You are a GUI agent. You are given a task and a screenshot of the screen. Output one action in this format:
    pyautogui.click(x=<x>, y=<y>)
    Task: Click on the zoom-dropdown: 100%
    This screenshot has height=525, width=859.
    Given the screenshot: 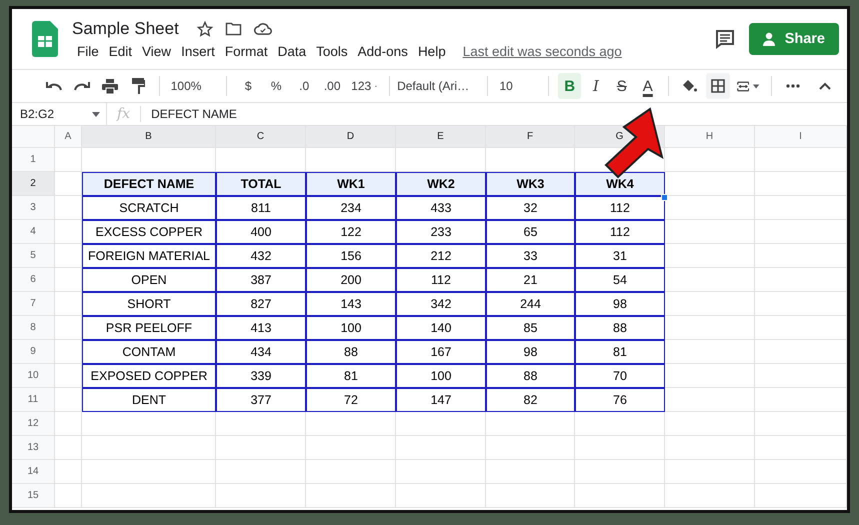 What is the action you would take?
    pyautogui.click(x=193, y=86)
    